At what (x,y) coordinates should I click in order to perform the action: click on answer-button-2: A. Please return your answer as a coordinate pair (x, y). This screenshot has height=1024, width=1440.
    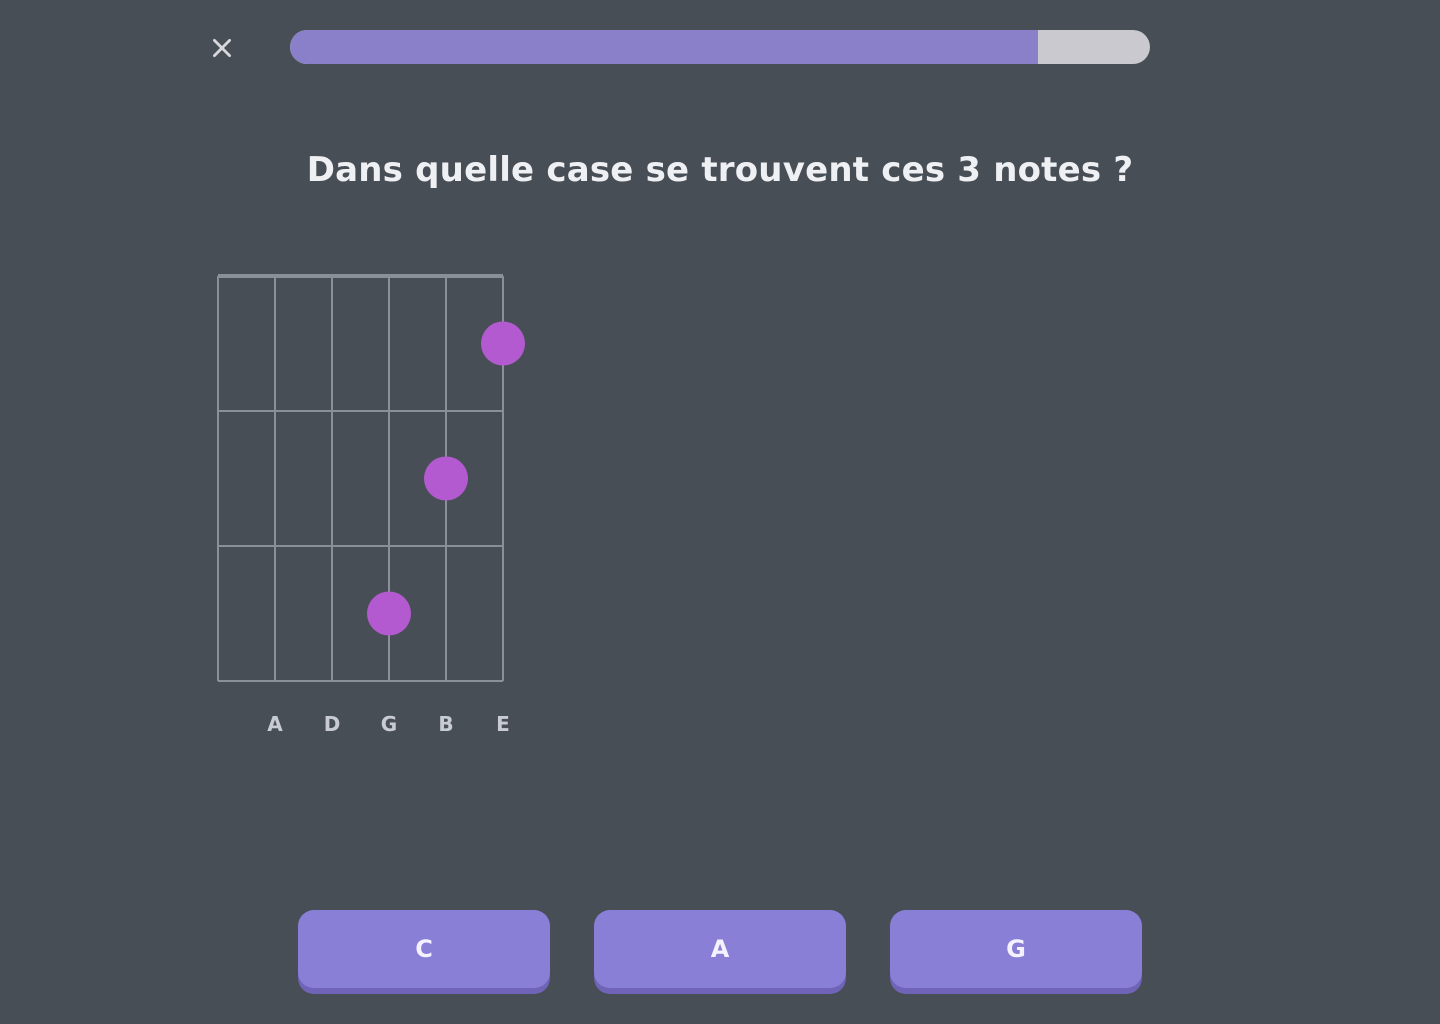
    Looking at the image, I should click on (720, 949).